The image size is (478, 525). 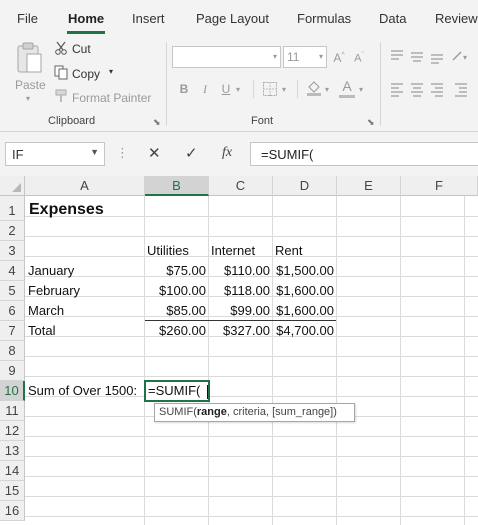 What do you see at coordinates (178, 412) in the screenshot?
I see `tooltip-function-name: SUMIF(` at bounding box center [178, 412].